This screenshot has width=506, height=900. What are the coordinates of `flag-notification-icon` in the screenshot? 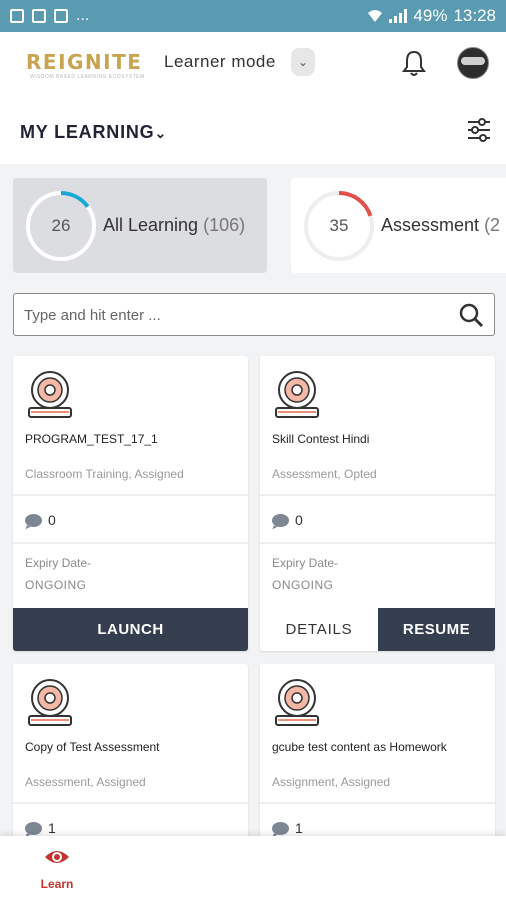 It's located at (39, 16).